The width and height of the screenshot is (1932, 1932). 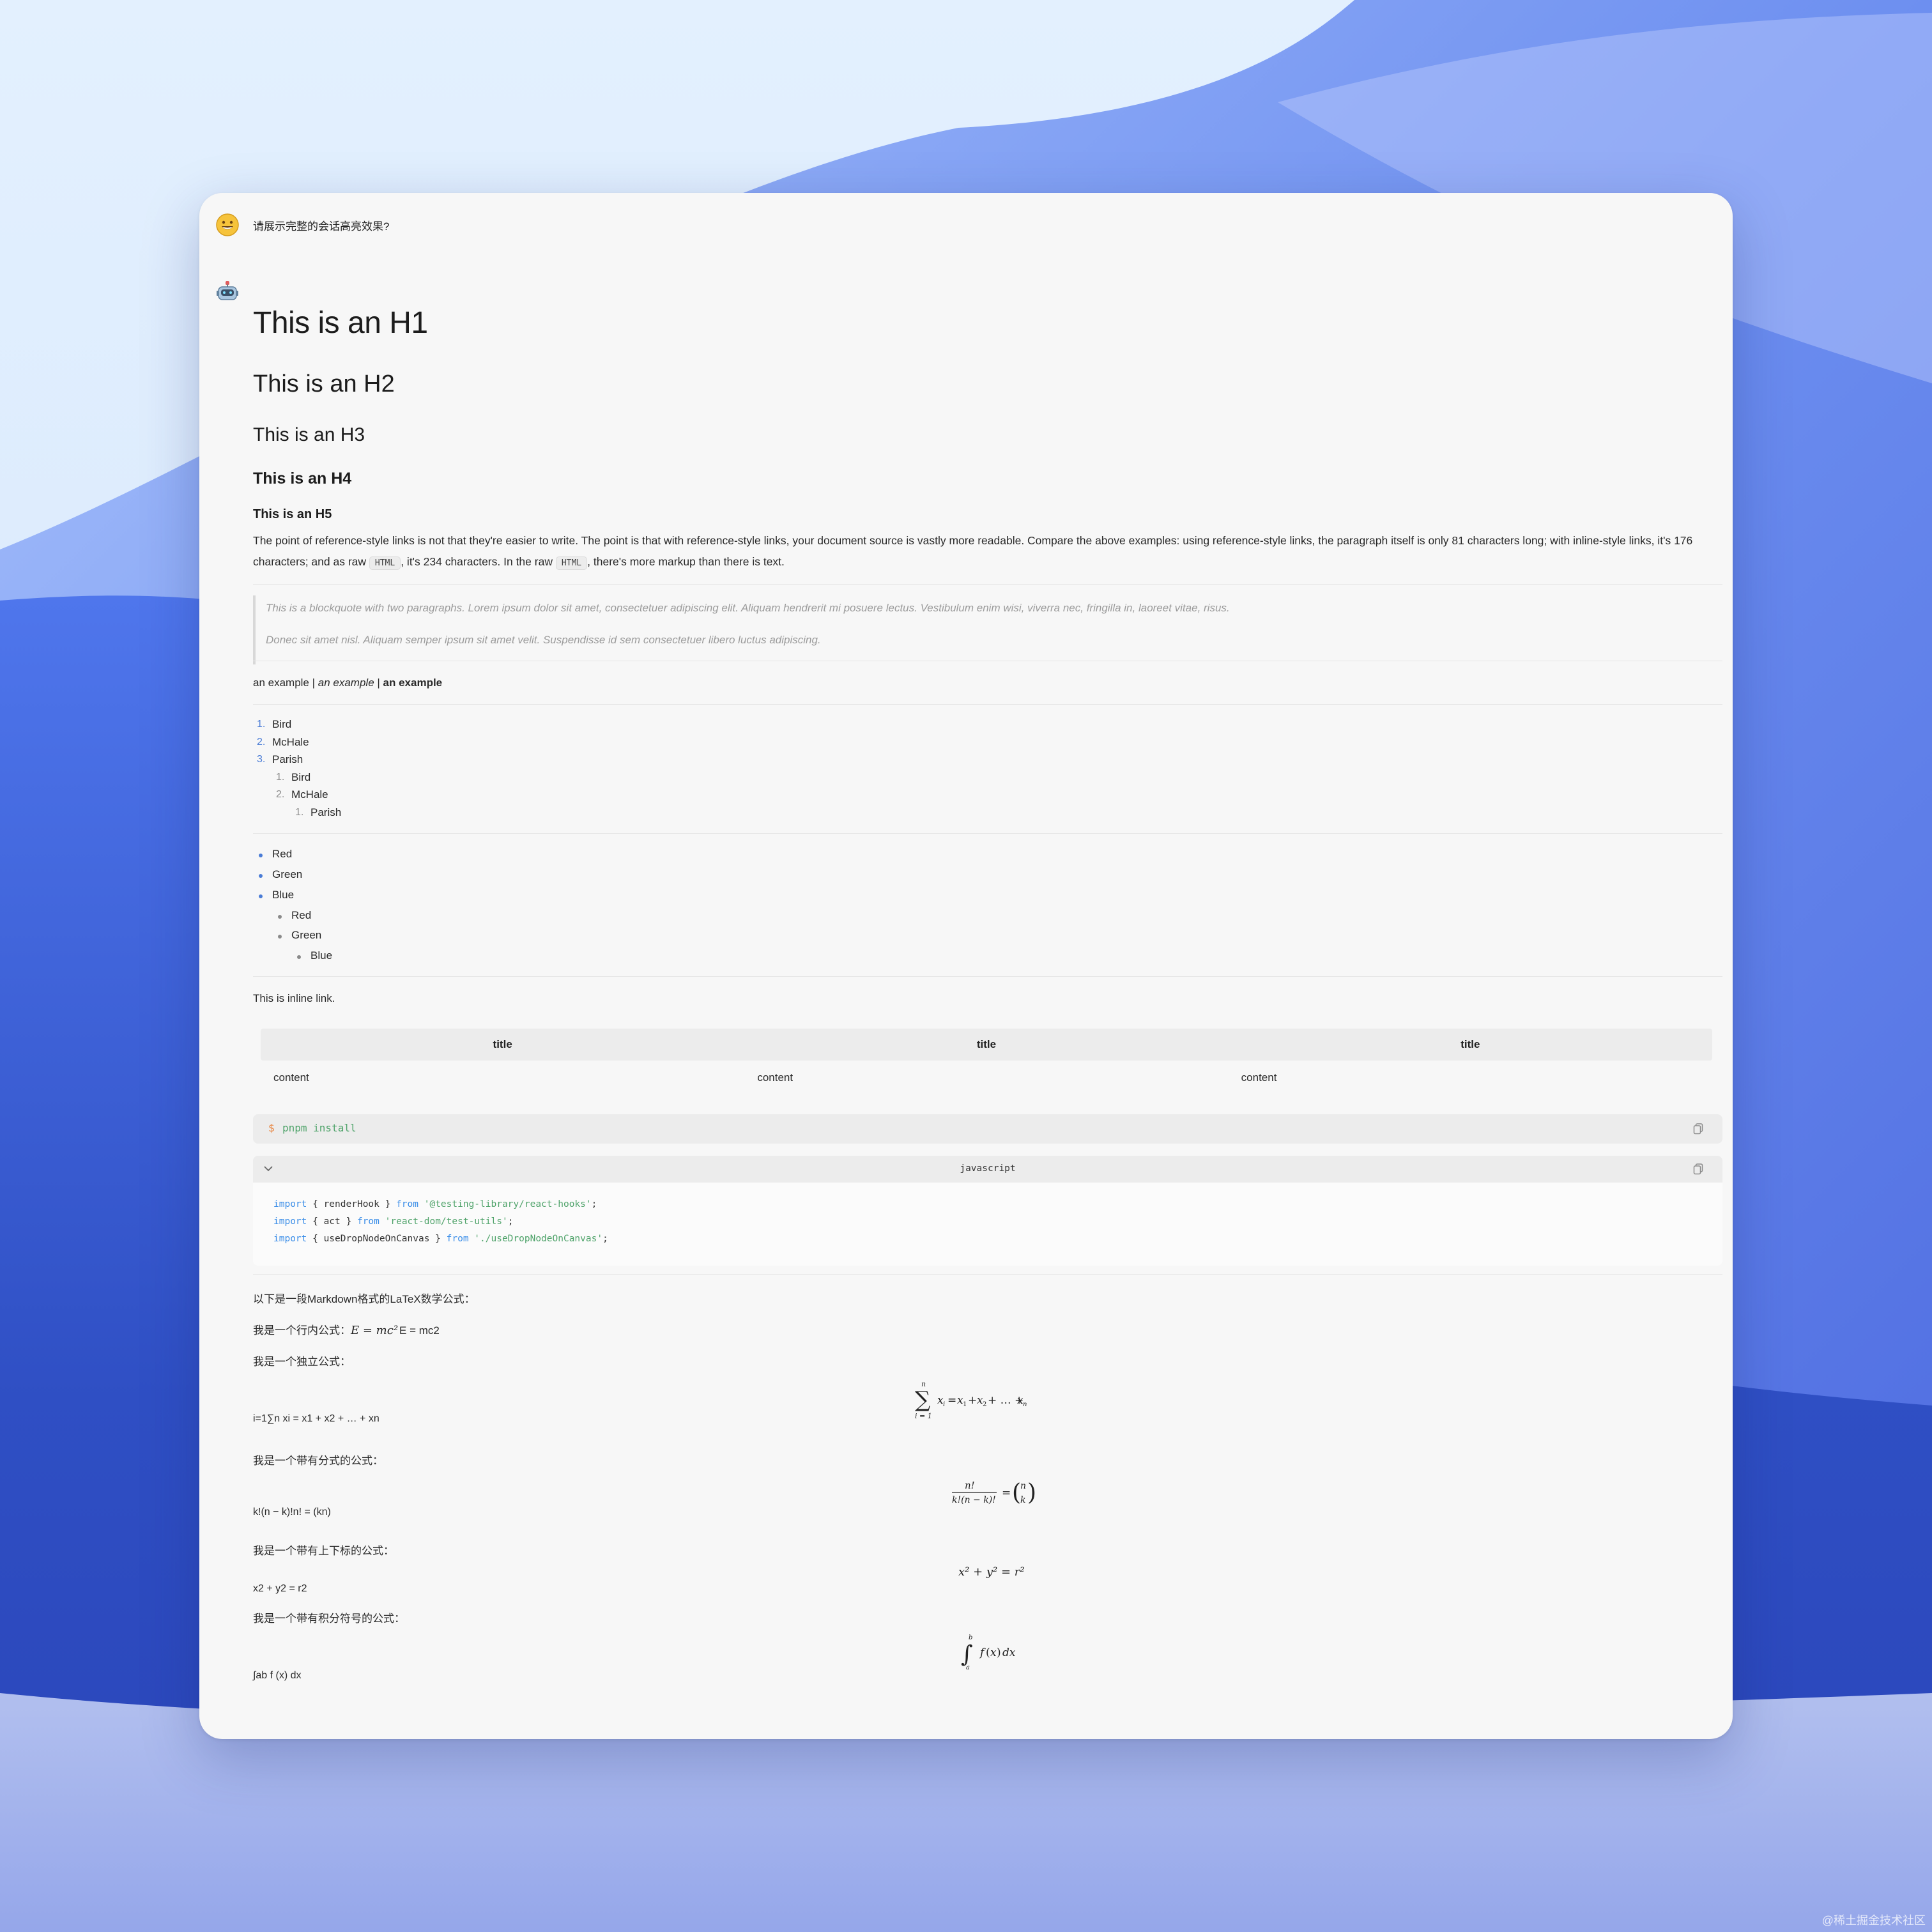 I want to click on heading-h3: This is an H3, so click(x=309, y=434).